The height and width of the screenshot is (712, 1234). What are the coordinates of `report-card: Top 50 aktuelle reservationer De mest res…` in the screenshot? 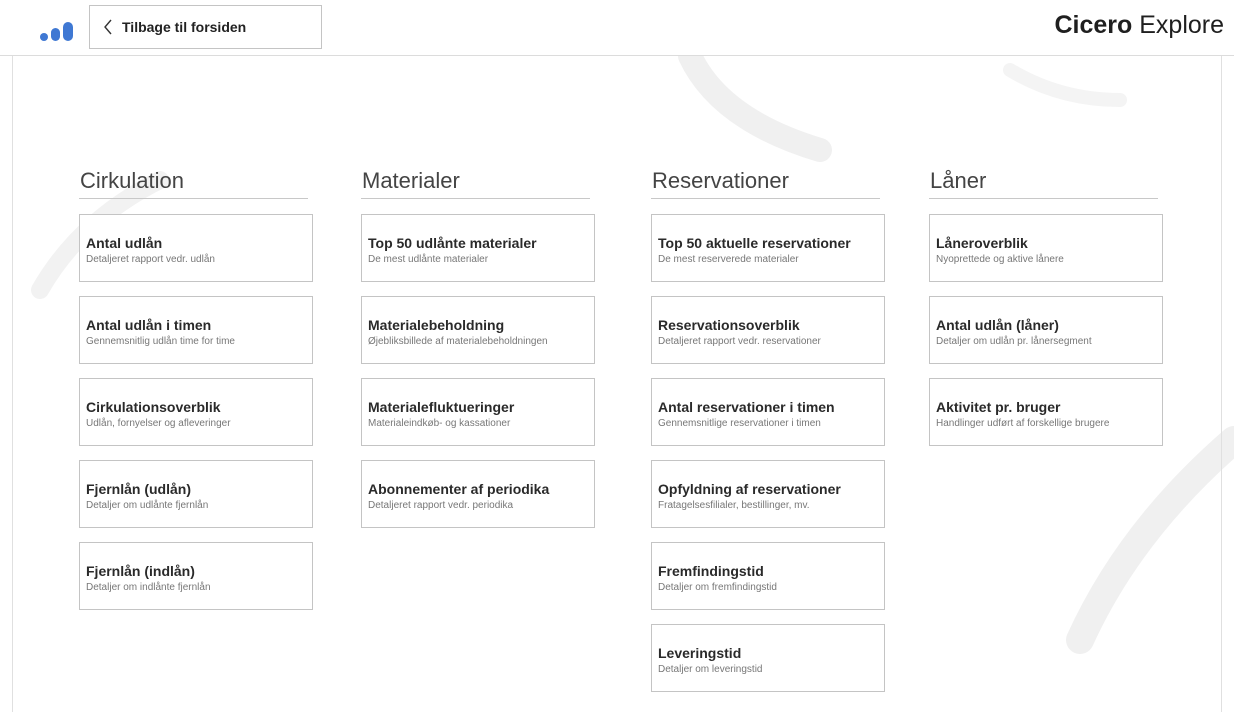 It's located at (768, 248).